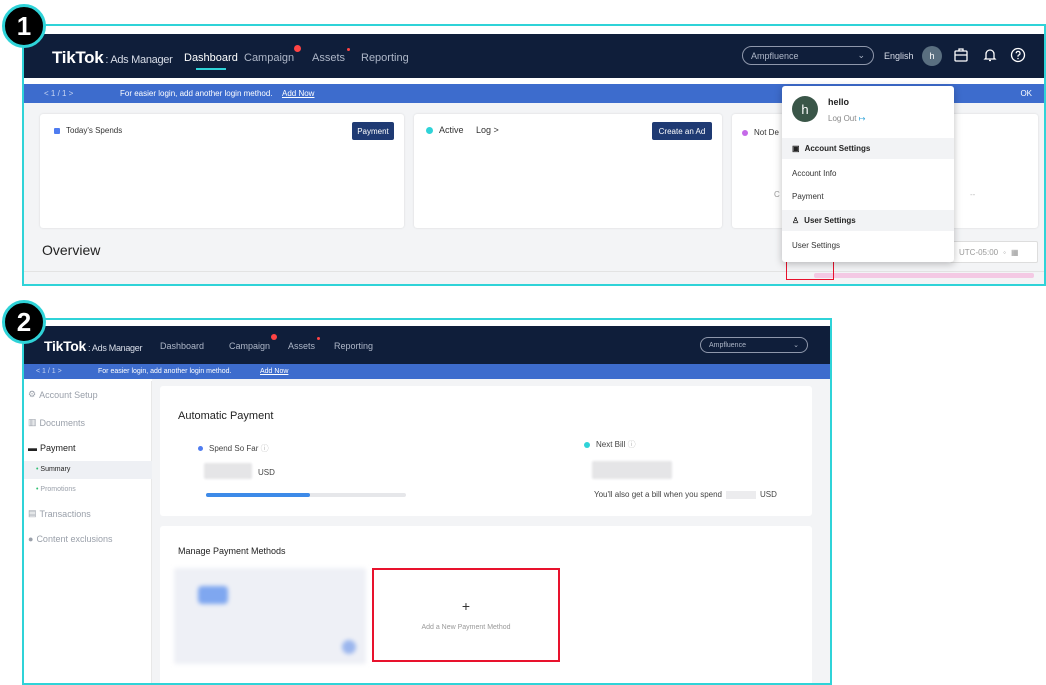  Describe the element at coordinates (899, 56) in the screenshot. I see `language-selector: English` at that location.